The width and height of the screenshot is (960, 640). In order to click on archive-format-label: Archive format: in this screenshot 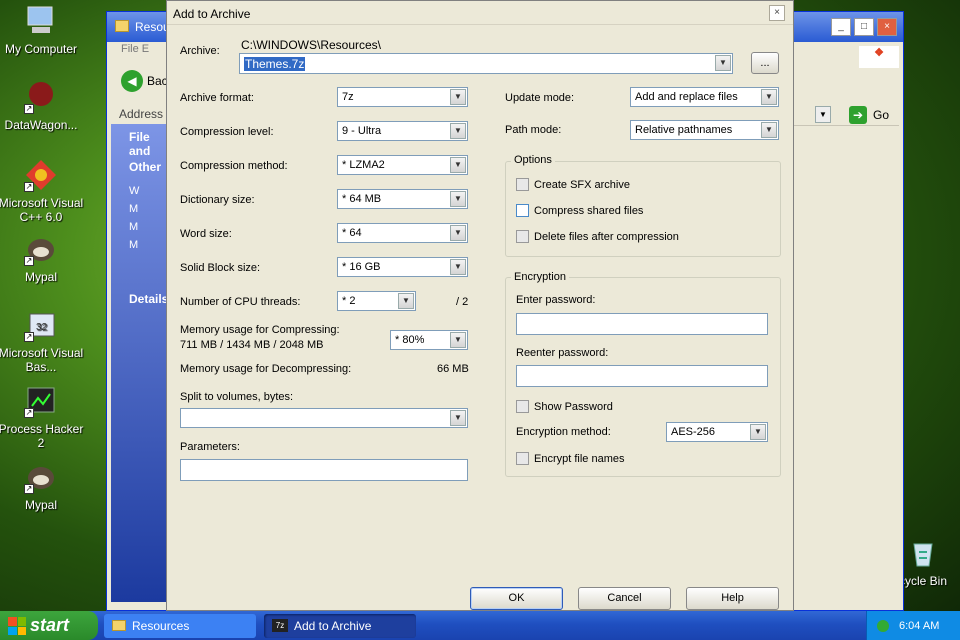, I will do `click(217, 98)`.